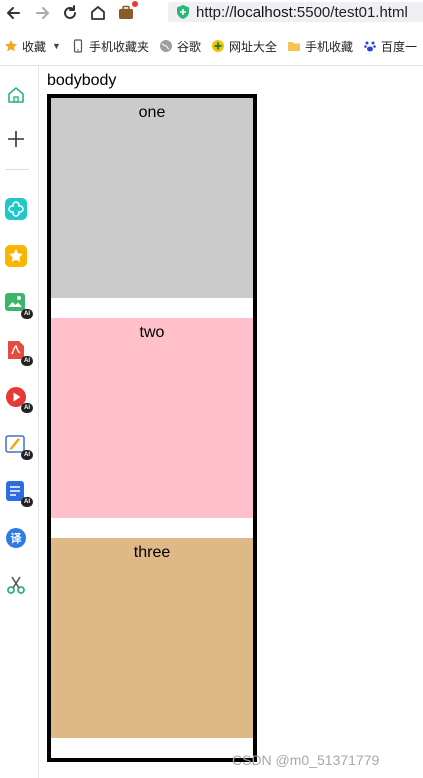 Image resolution: width=423 pixels, height=778 pixels. I want to click on bookmark-label: 收藏, so click(34, 46).